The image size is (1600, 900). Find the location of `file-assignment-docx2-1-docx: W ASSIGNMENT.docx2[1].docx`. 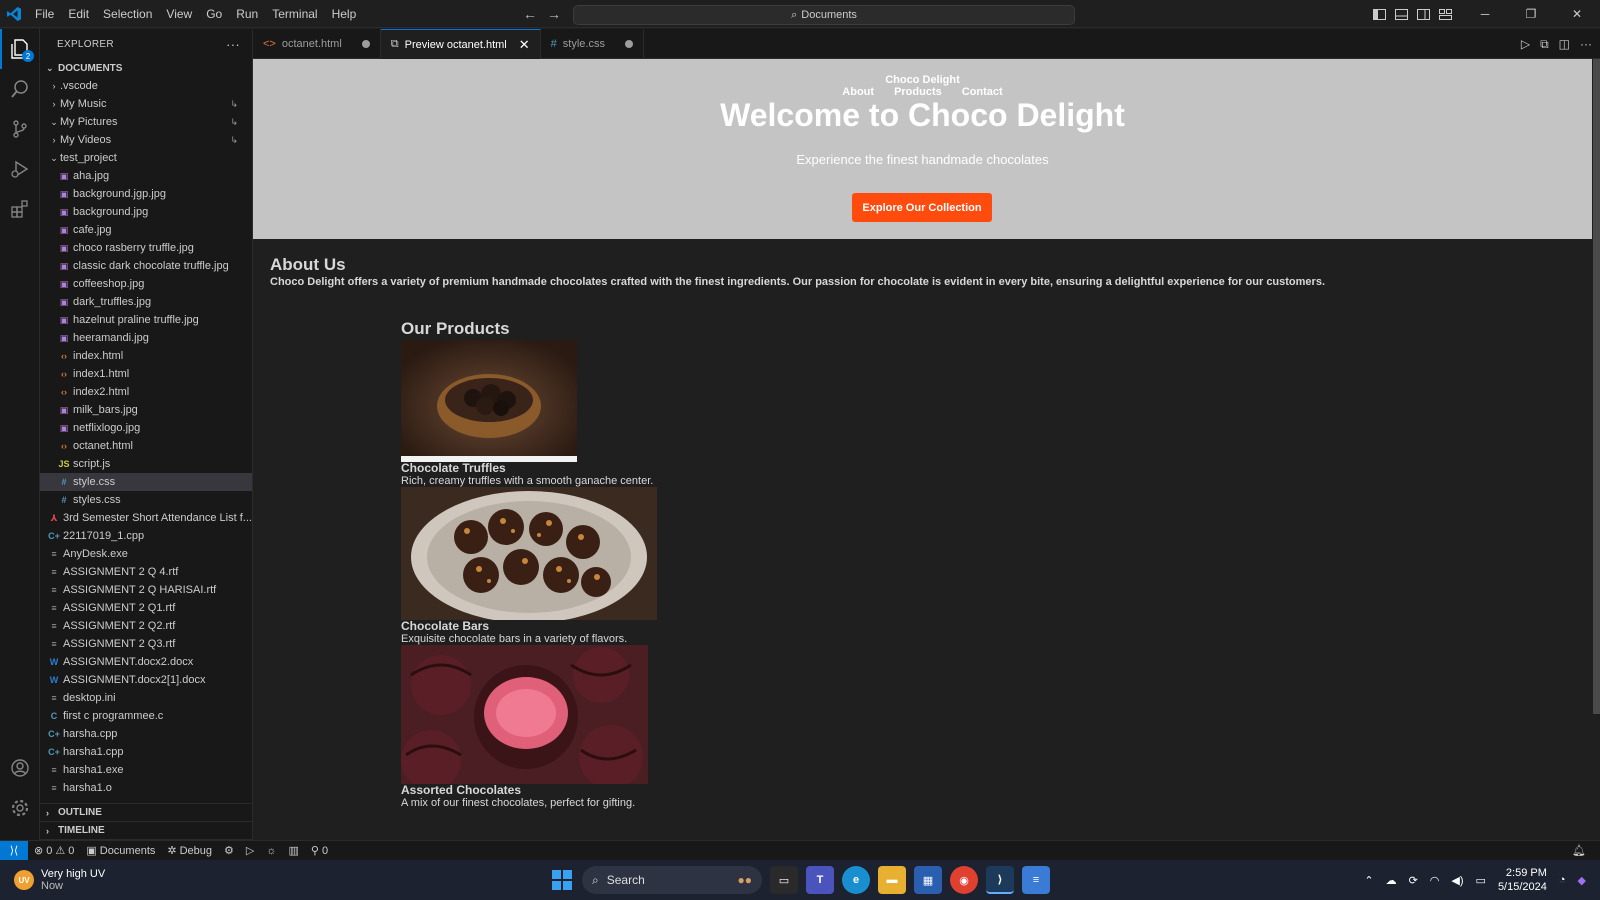

file-assignment-docx2-1-docx: W ASSIGNMENT.docx2[1].docx is located at coordinates (146, 680).